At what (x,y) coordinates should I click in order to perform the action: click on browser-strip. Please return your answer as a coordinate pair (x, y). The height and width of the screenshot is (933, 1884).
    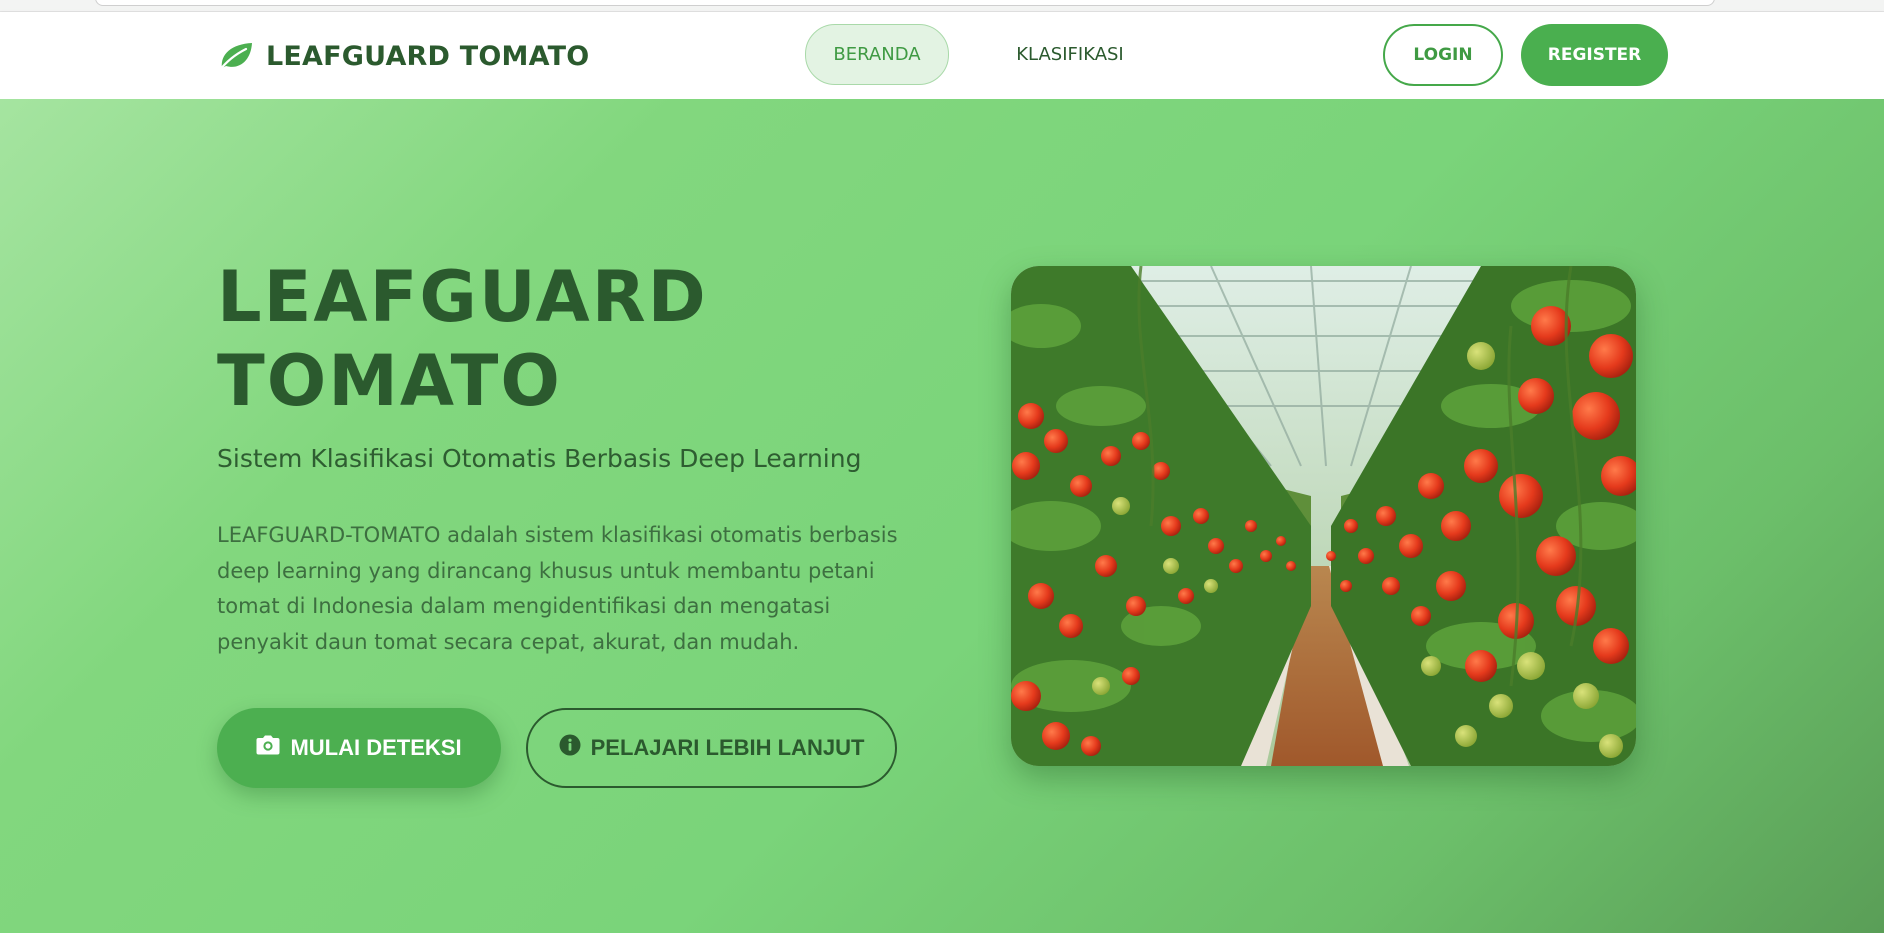
    Looking at the image, I should click on (942, 6).